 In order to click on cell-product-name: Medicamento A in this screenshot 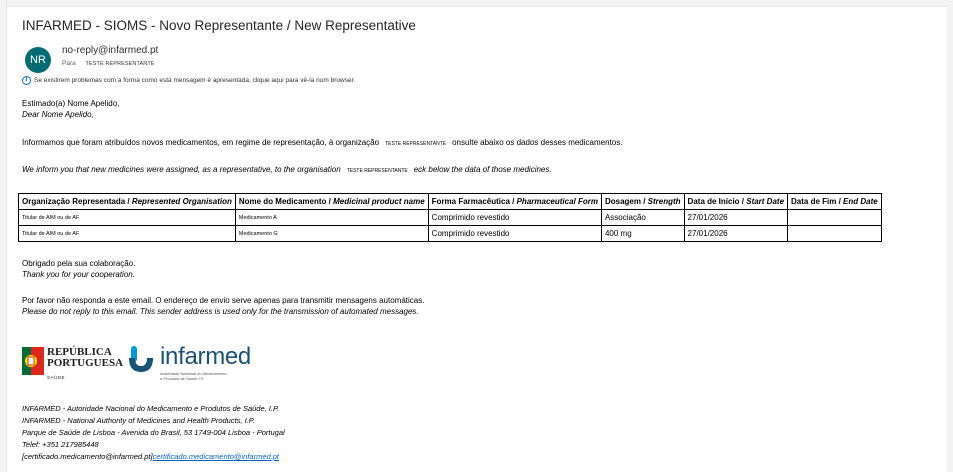, I will do `click(331, 217)`.